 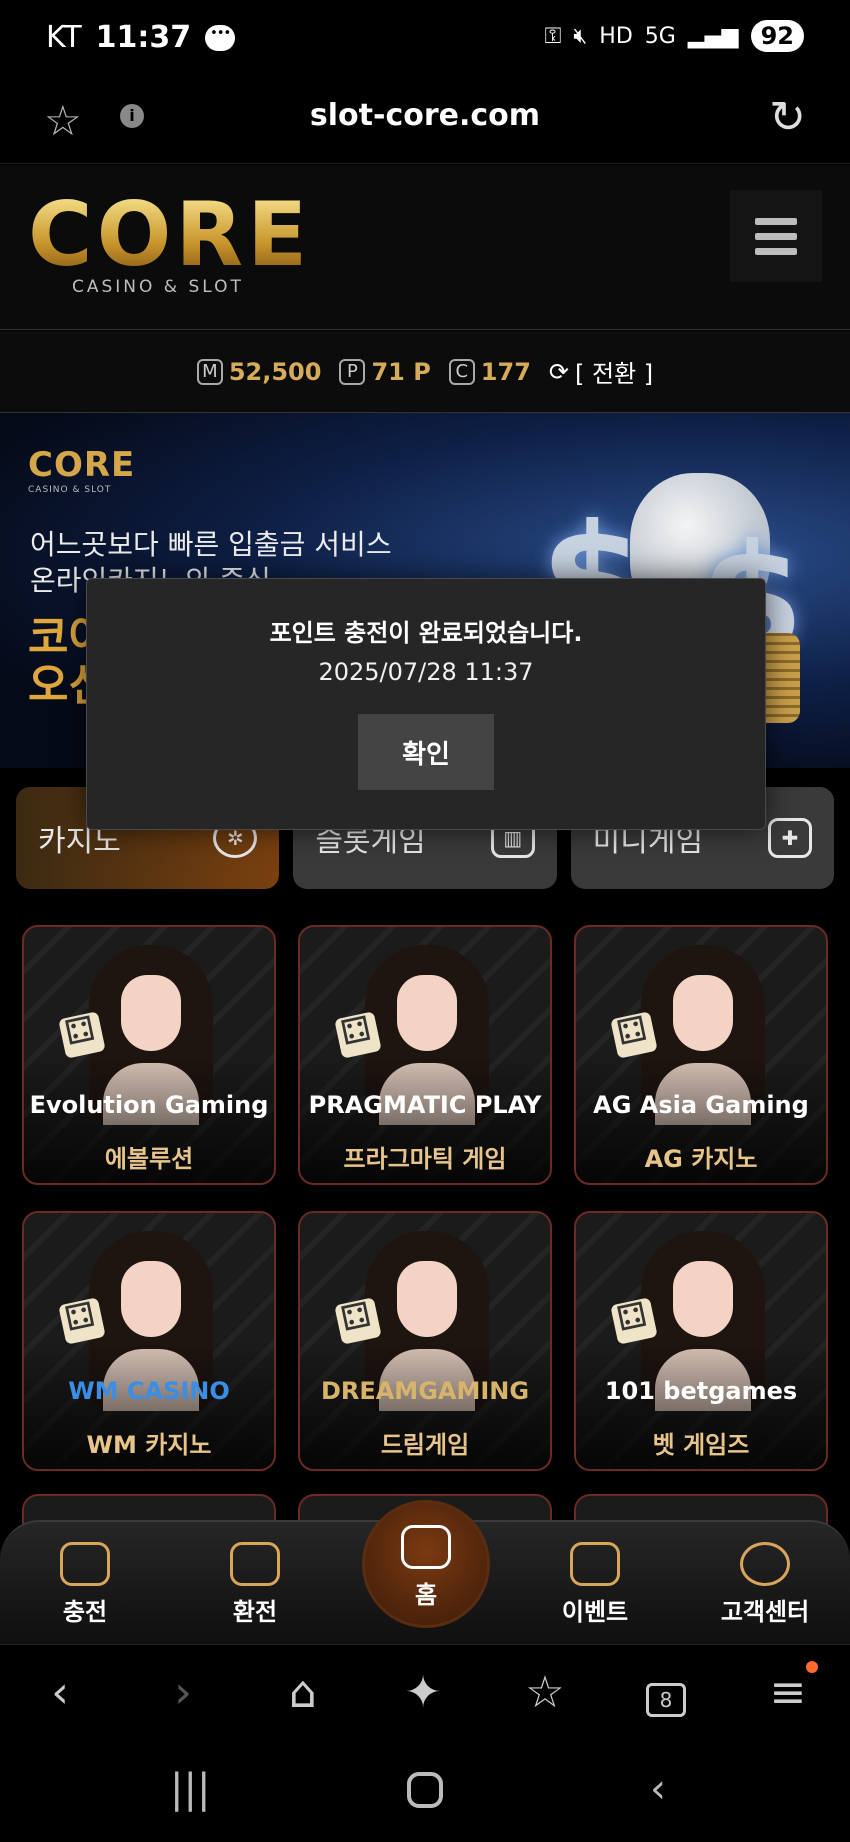 I want to click on recents-icon: |||, so click(x=190, y=1789).